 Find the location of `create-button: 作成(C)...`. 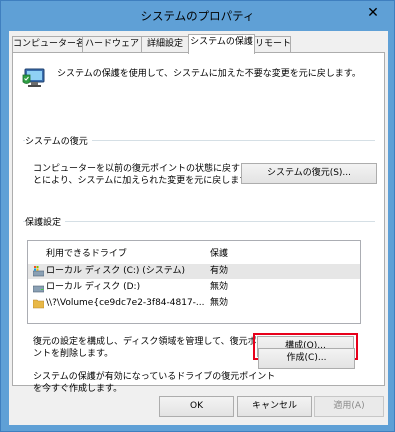

create-button: 作成(C)... is located at coordinates (306, 358).